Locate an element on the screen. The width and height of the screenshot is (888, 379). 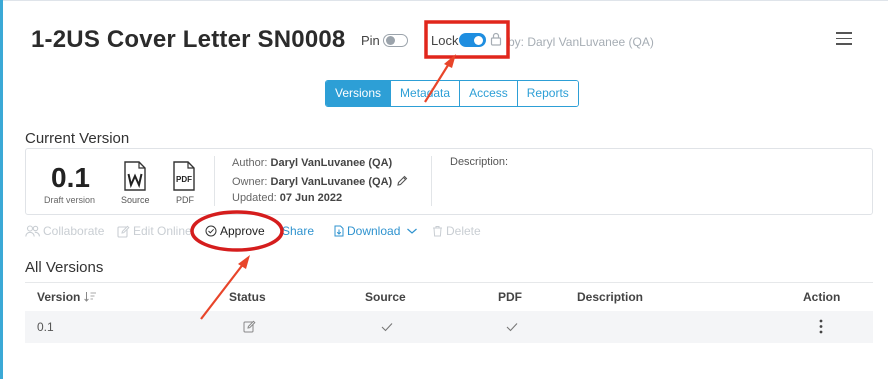
annotation-arrow-approve is located at coordinates (225, 287).